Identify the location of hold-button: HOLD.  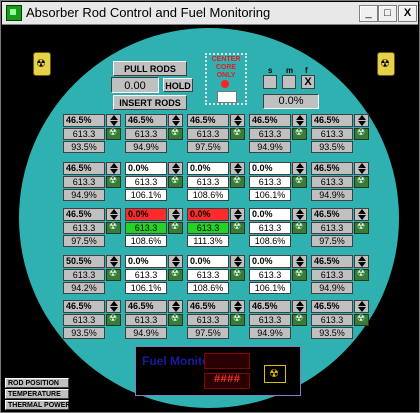
(178, 85).